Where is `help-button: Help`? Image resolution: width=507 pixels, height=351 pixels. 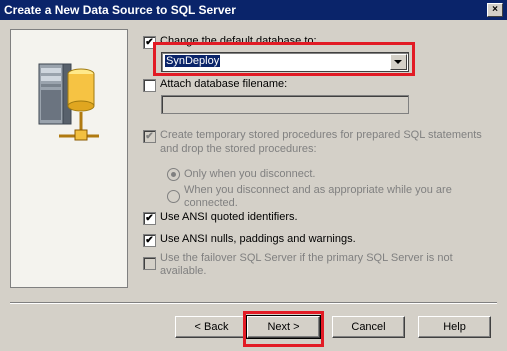
help-button: Help is located at coordinates (454, 327).